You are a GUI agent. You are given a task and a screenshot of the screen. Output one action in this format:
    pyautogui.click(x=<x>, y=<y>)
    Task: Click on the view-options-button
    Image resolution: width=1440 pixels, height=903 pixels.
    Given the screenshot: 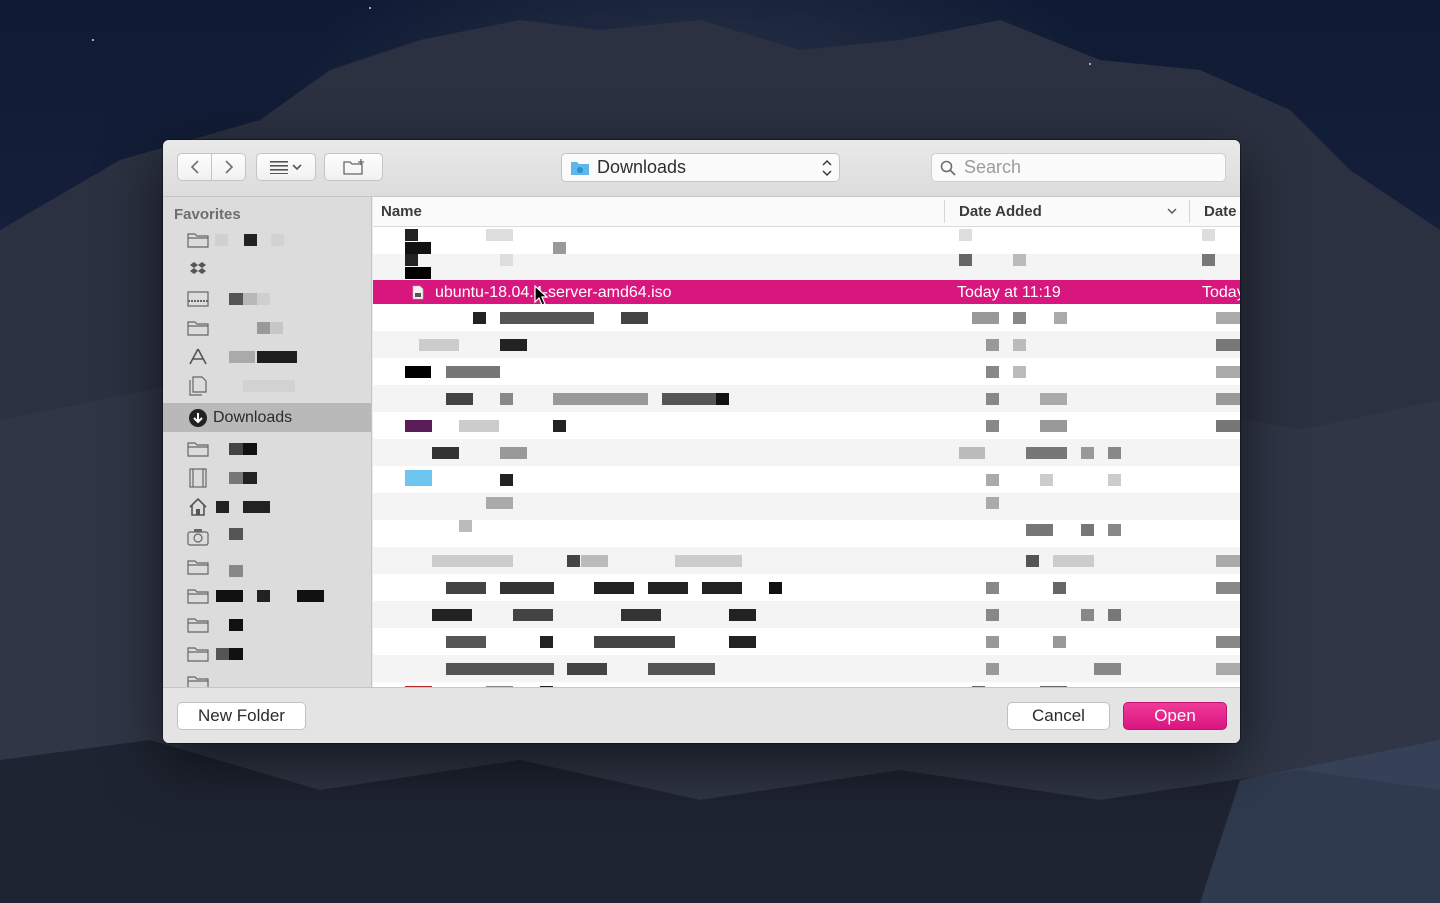 What is the action you would take?
    pyautogui.click(x=286, y=167)
    